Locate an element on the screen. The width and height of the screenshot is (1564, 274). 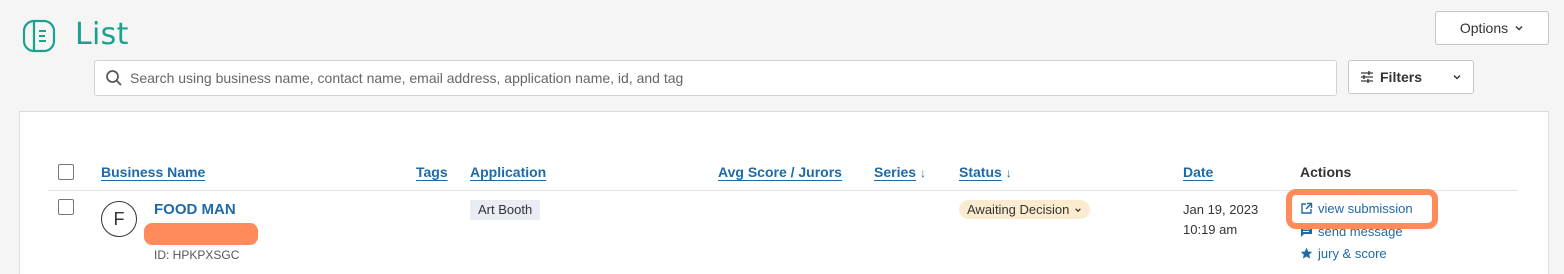
external-link-icon is located at coordinates (1307, 208).